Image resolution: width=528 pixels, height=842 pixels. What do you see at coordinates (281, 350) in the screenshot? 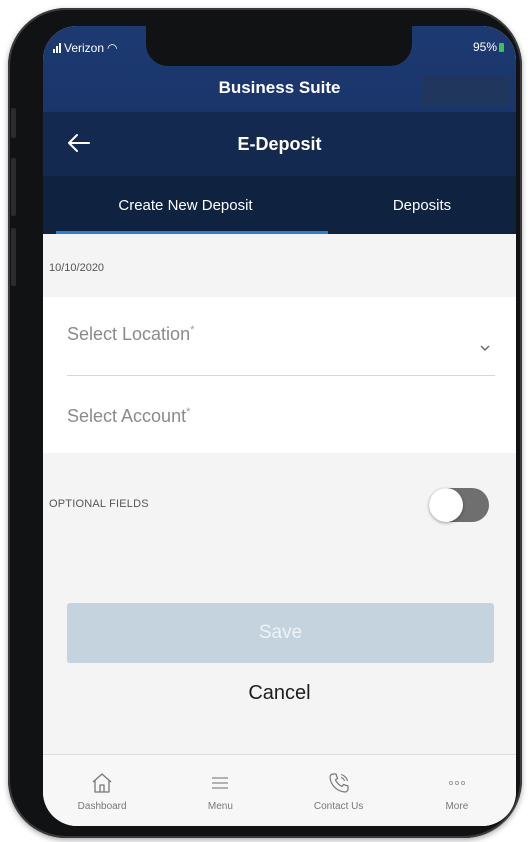
I see `select-location-dropdown: Select Location*` at bounding box center [281, 350].